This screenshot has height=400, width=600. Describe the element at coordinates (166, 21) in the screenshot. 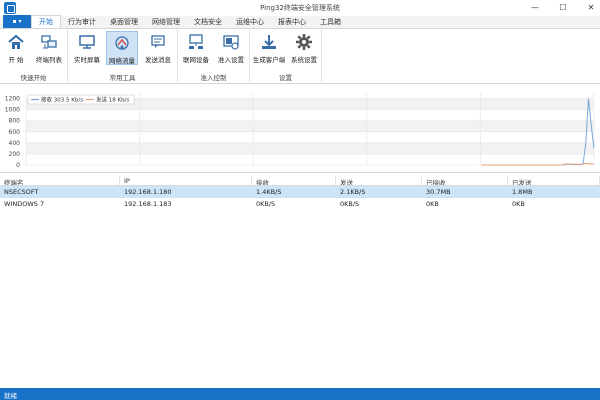

I see `tab-network-management: 网络管理` at that location.